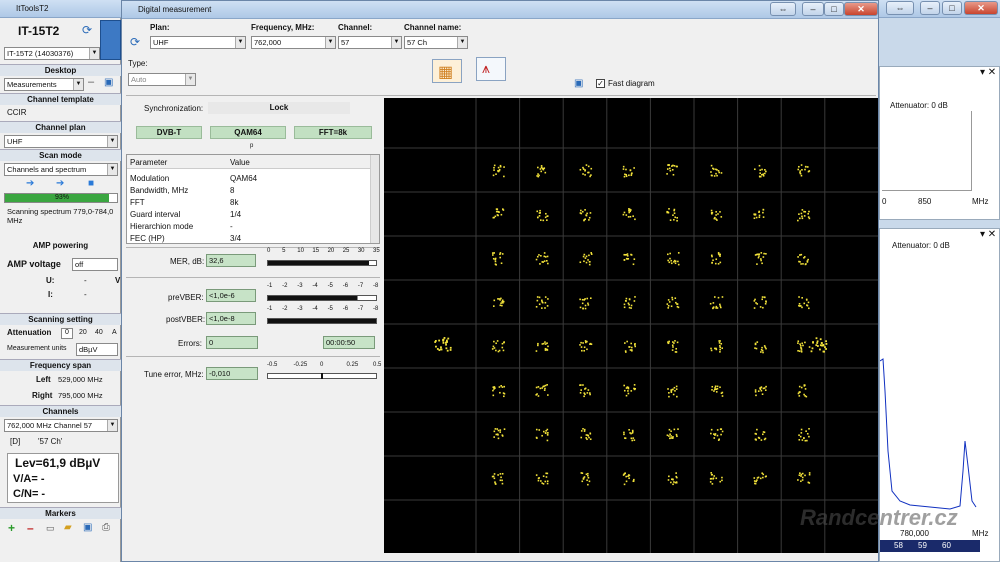 This screenshot has height=562, width=1000. What do you see at coordinates (232, 373) in the screenshot?
I see `tune-value: -0,010` at bounding box center [232, 373].